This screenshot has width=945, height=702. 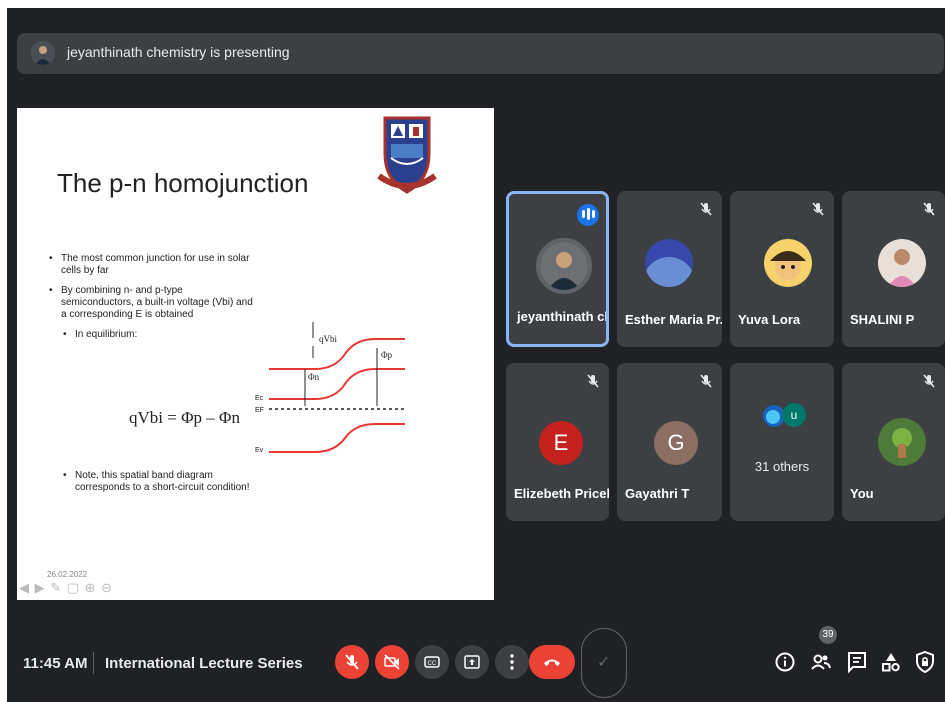 I want to click on speaking-icon, so click(x=588, y=215).